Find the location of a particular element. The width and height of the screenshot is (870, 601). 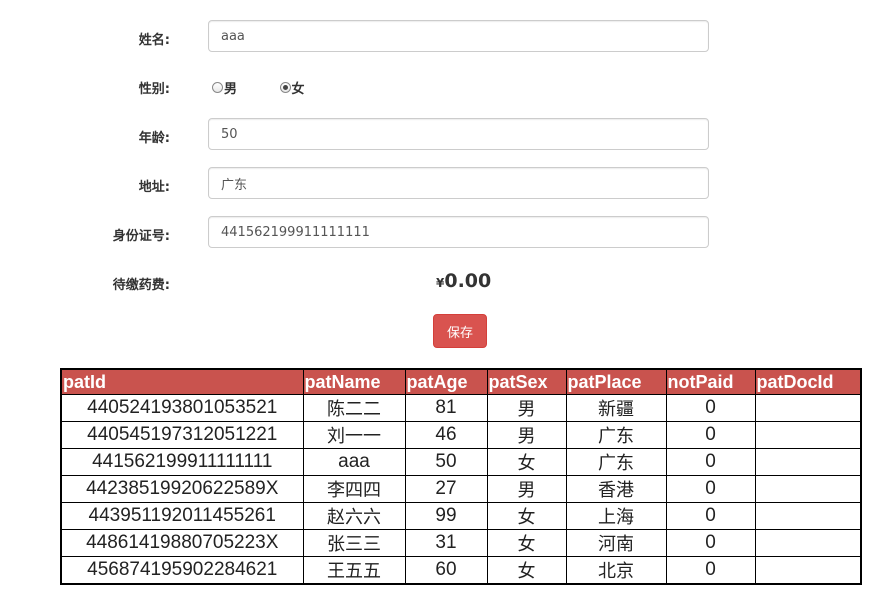

cell-patid: 440524193801053521 is located at coordinates (182, 408).